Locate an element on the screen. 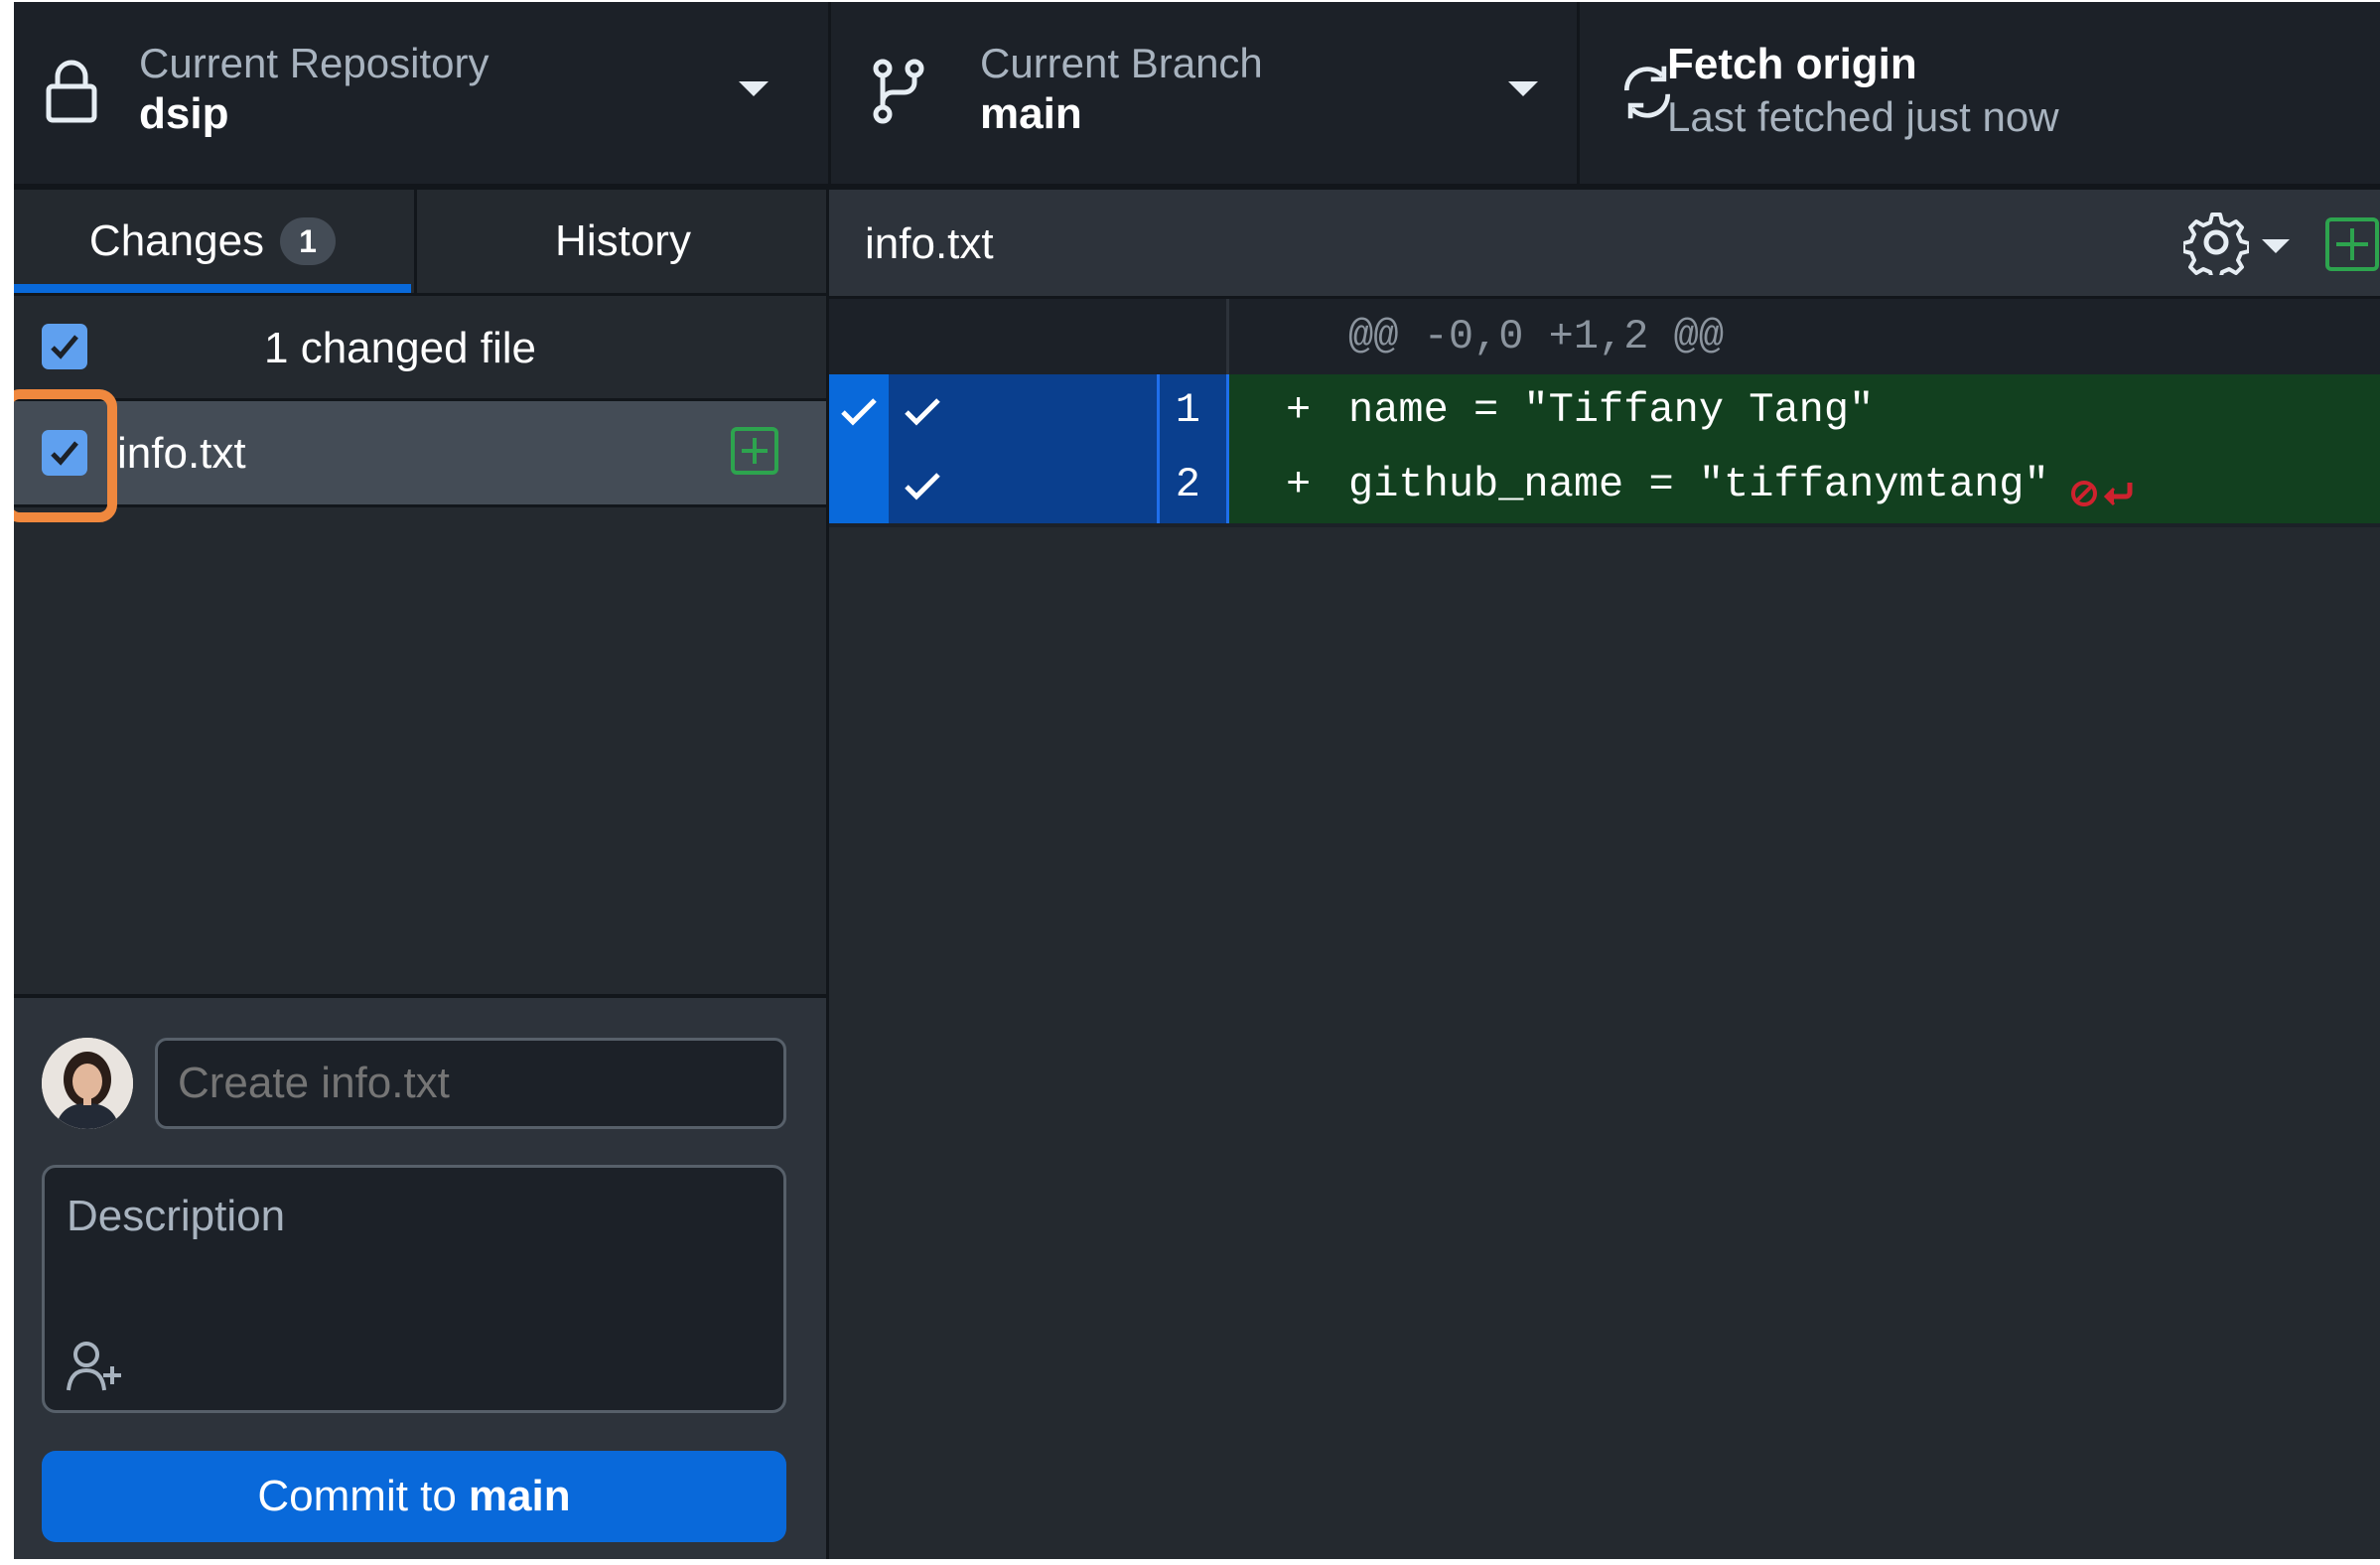  tab-history-label: History is located at coordinates (623, 240).